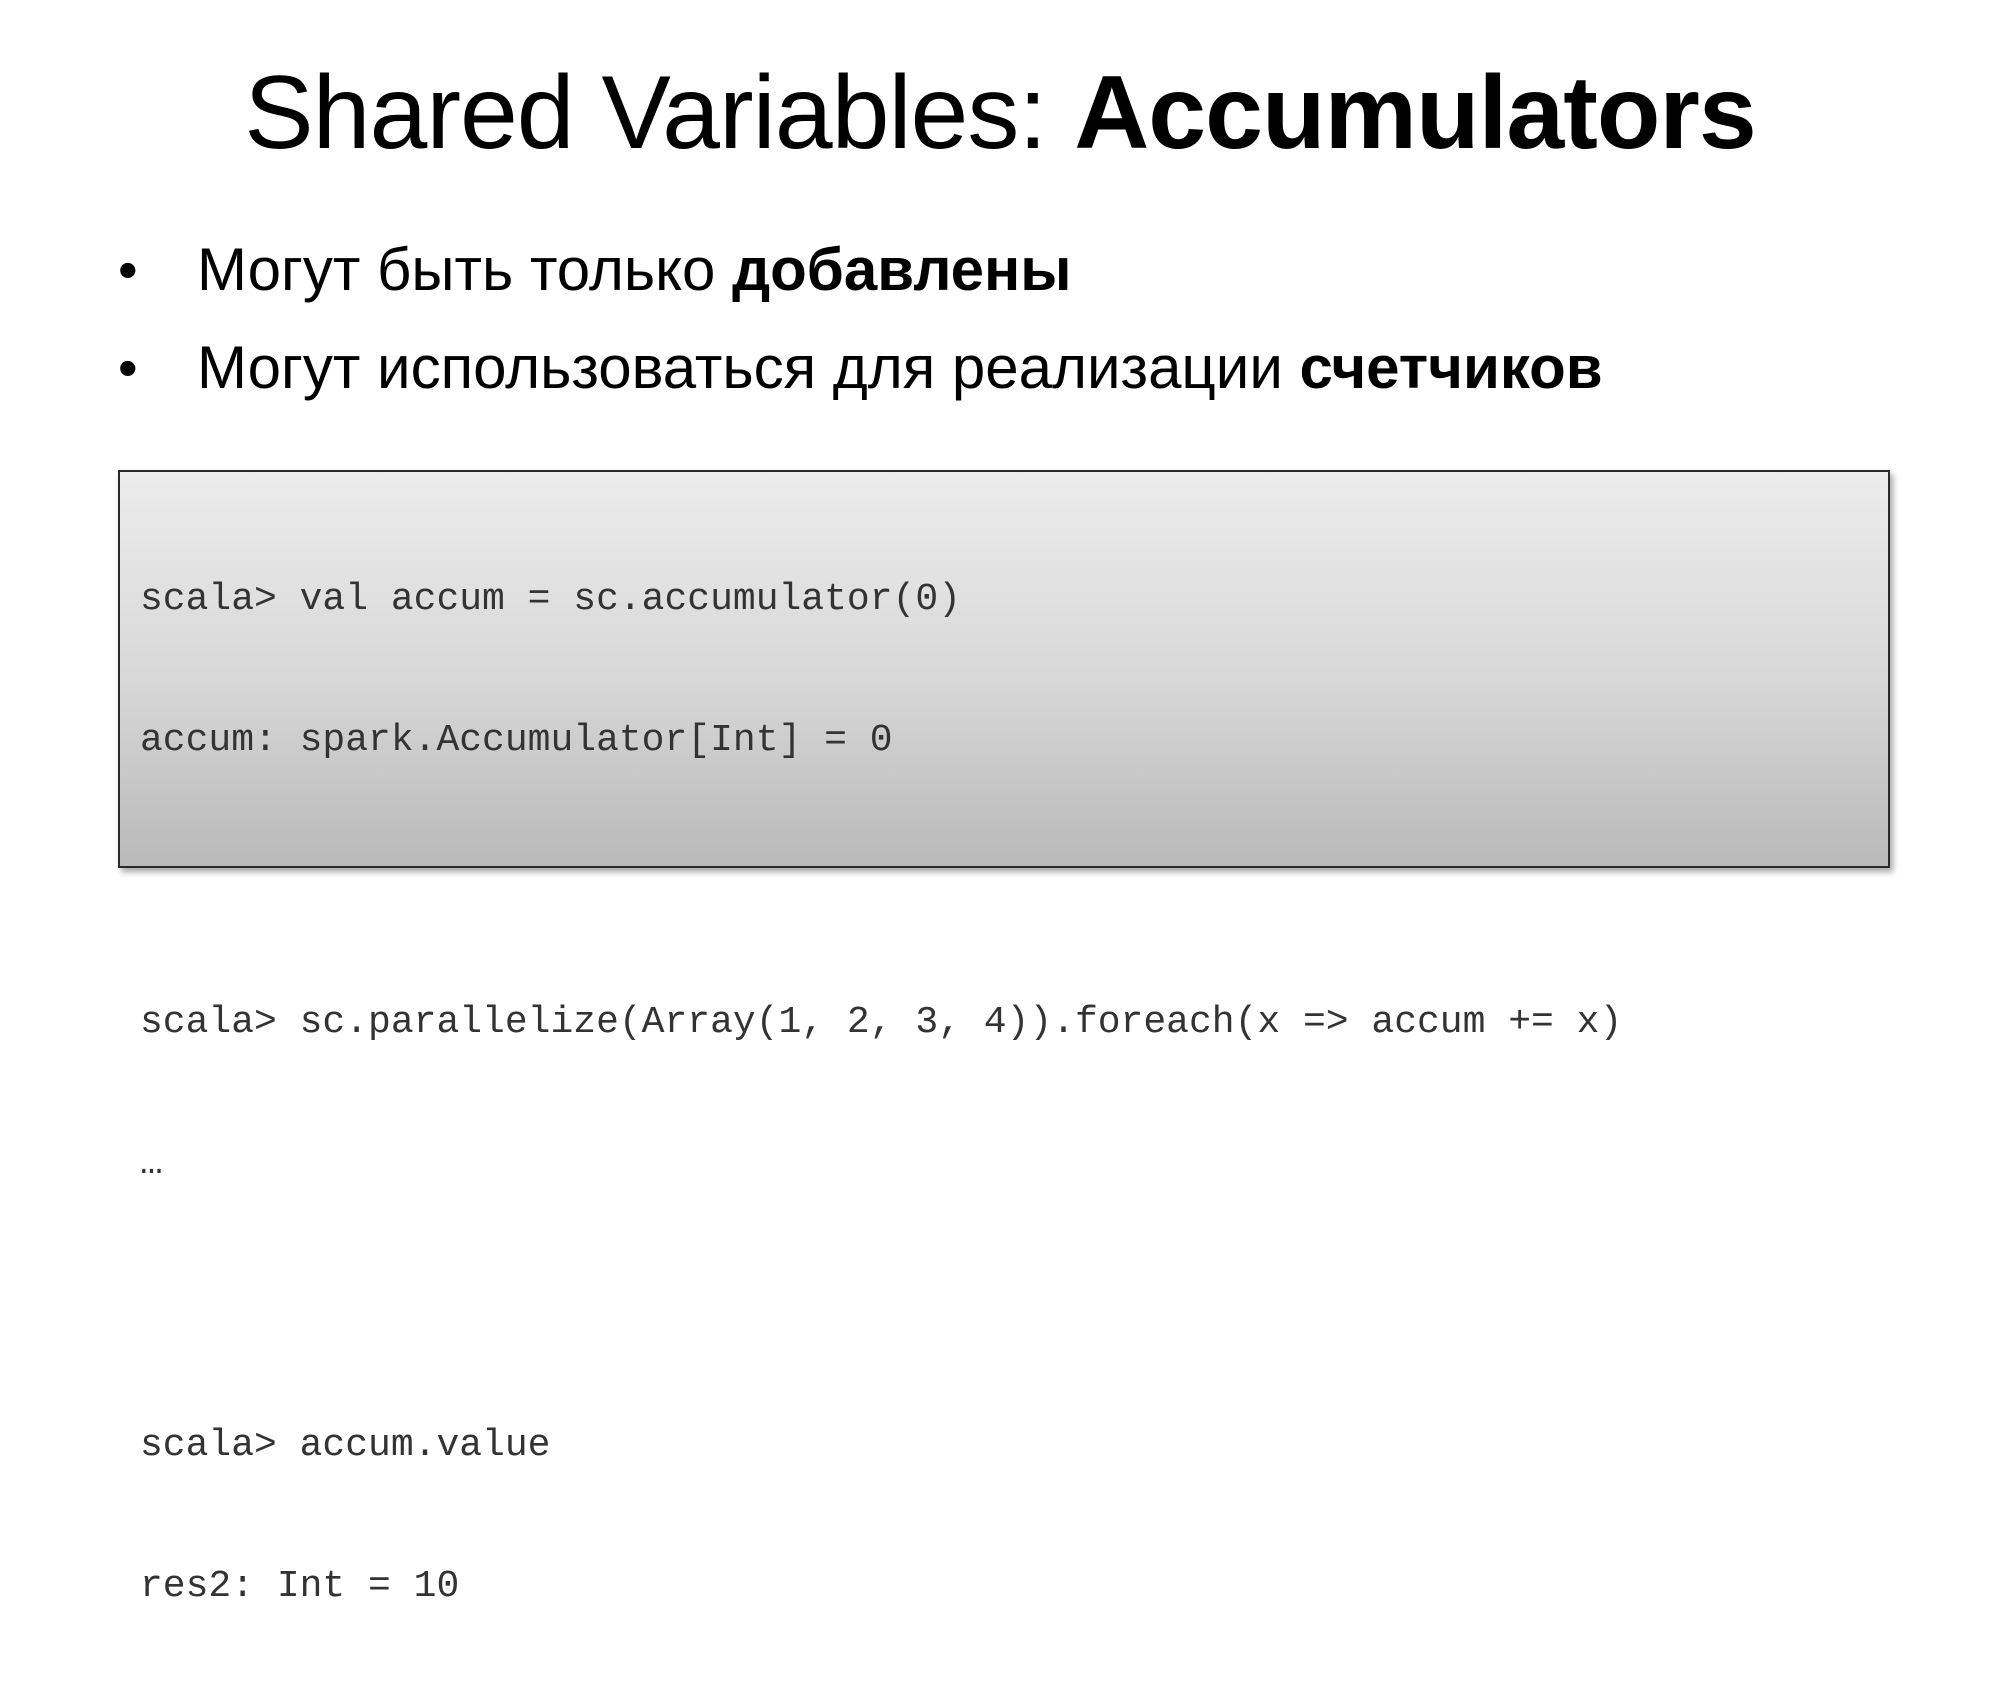  What do you see at coordinates (659, 113) in the screenshot?
I see `slide-title-regular: Shared Variables:` at bounding box center [659, 113].